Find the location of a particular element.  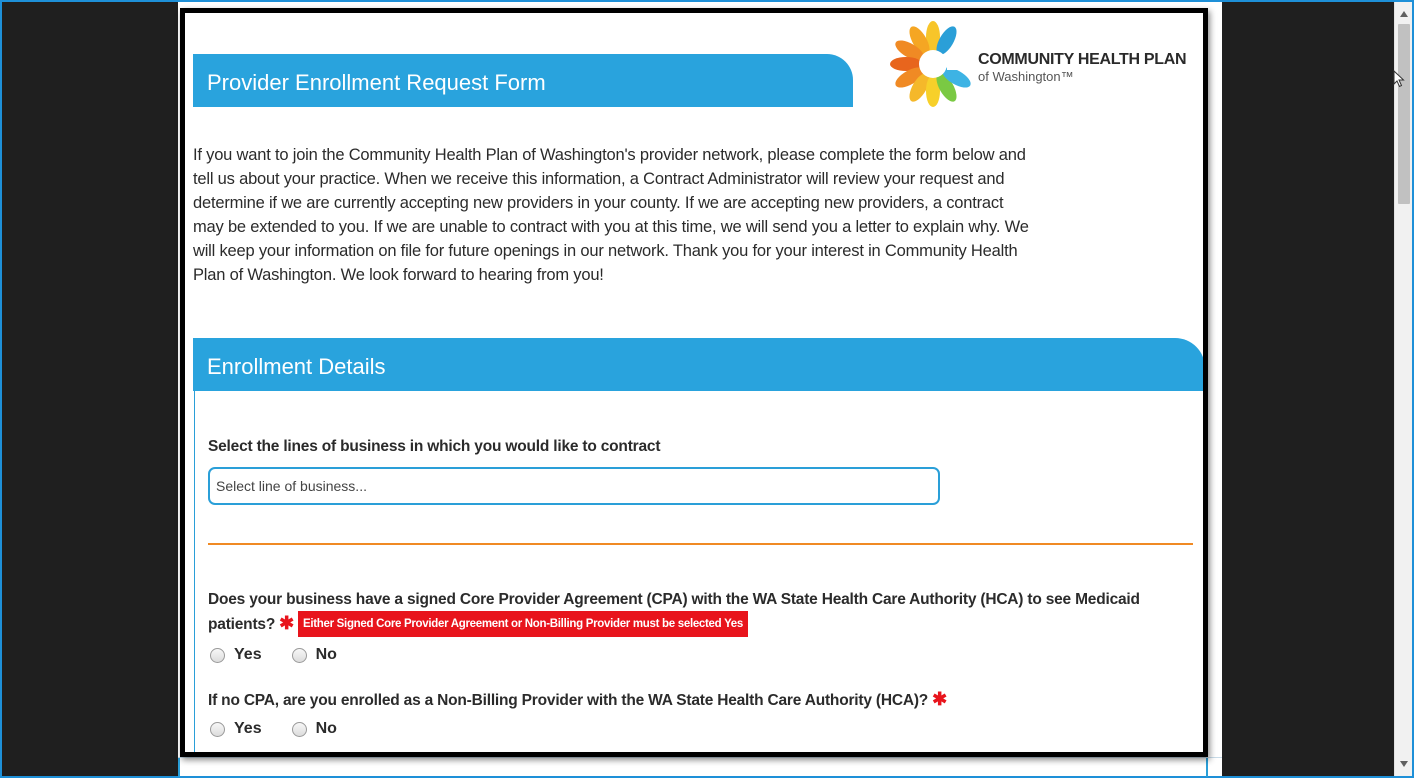

scroll-down-icon is located at coordinates (1404, 764).